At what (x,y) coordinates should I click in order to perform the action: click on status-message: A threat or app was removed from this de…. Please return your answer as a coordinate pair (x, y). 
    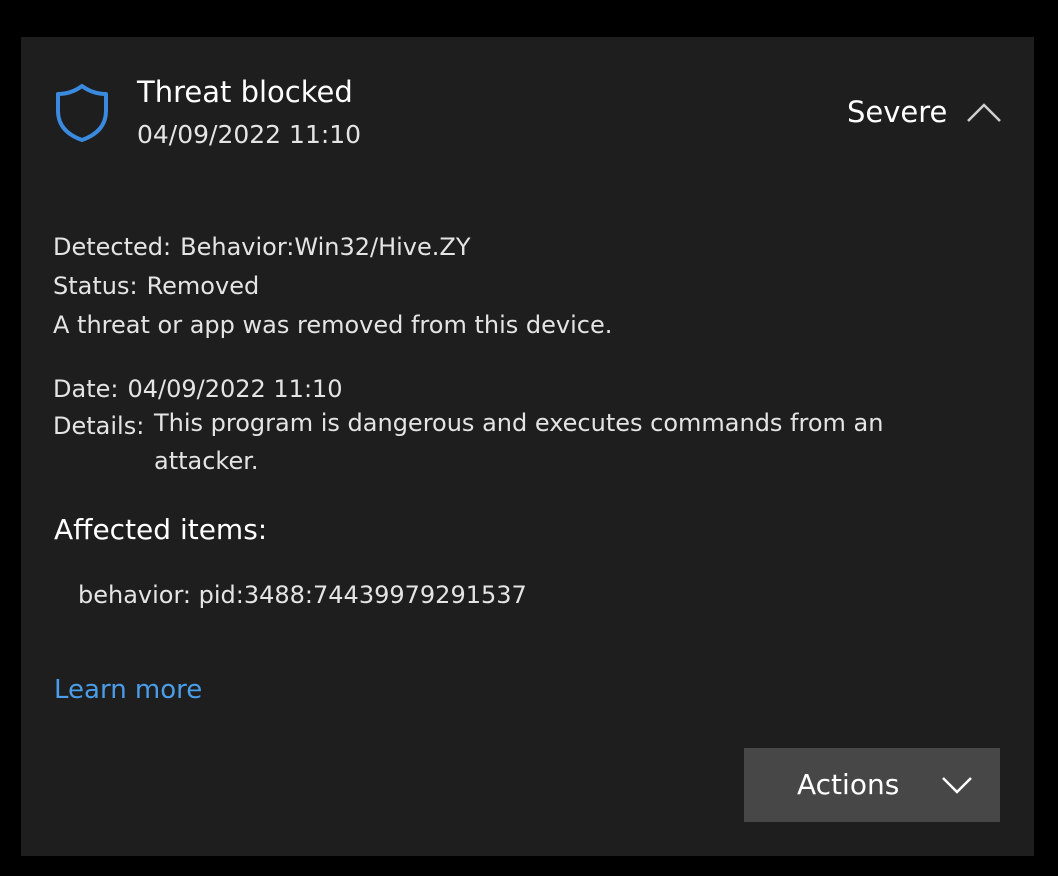
    Looking at the image, I should click on (333, 325).